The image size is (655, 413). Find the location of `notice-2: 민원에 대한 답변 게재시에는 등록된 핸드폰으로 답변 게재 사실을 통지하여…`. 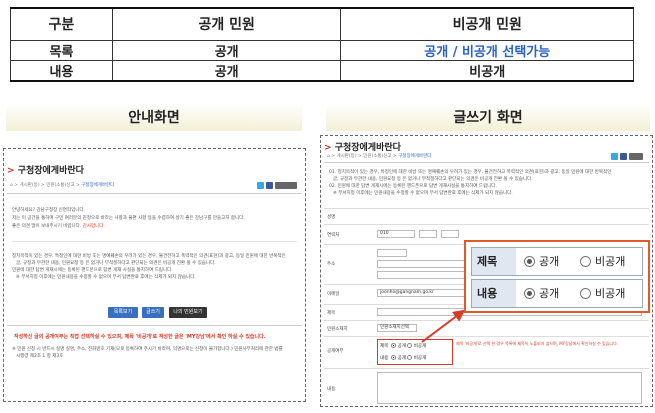

notice-2: 민원에 대한 답변 게재시에는 등록된 핸드폰으로 답변 게재 사실을 통지하여… is located at coordinates (92, 270).